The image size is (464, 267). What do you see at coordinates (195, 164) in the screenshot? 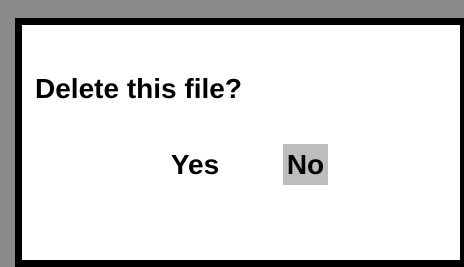
I see `yes-button: Yes` at bounding box center [195, 164].